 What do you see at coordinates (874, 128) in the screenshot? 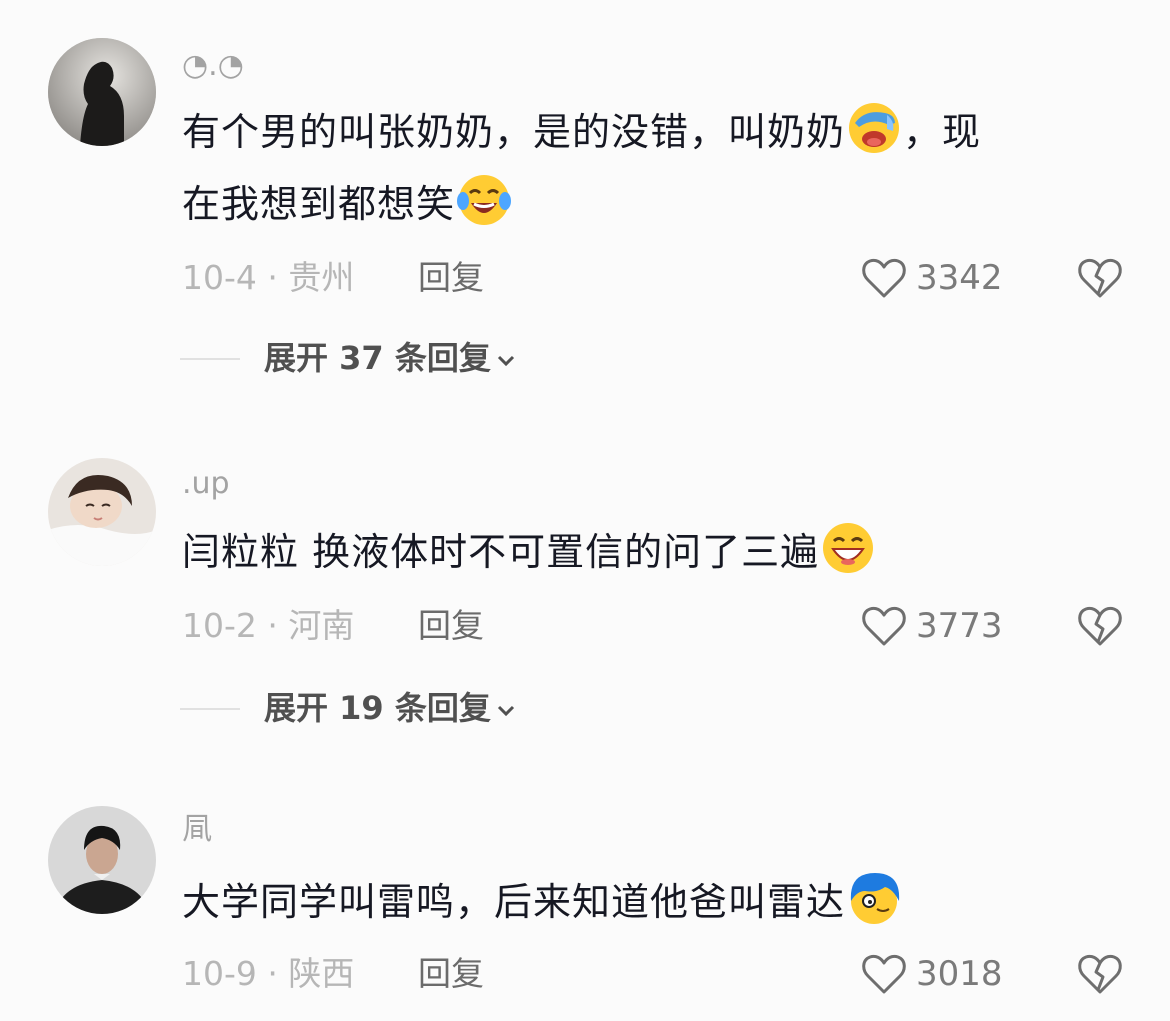
I see `facepalm-laugh-emoji` at bounding box center [874, 128].